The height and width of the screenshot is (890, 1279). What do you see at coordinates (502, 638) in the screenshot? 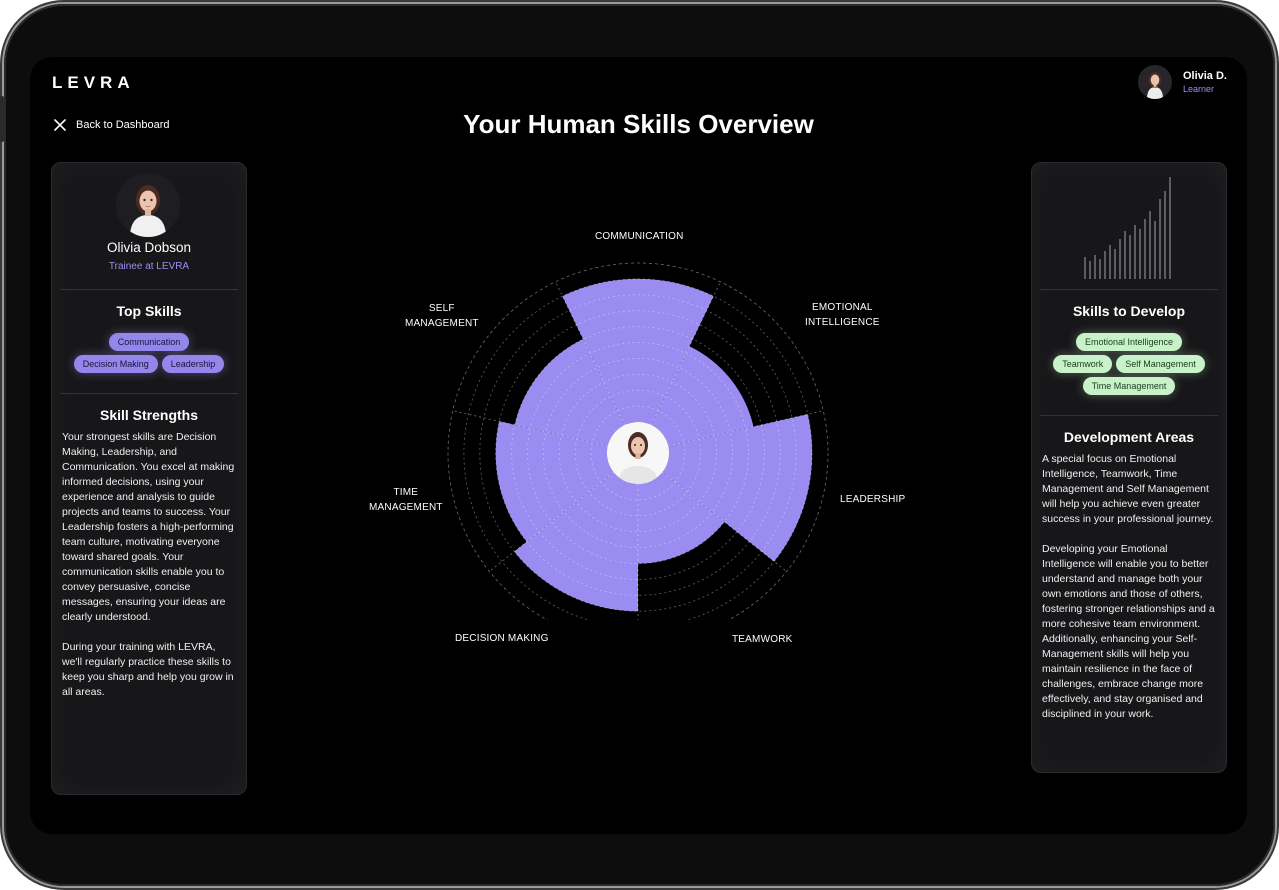
I see `chart-label-decision-making: DECISION MAKING` at bounding box center [502, 638].